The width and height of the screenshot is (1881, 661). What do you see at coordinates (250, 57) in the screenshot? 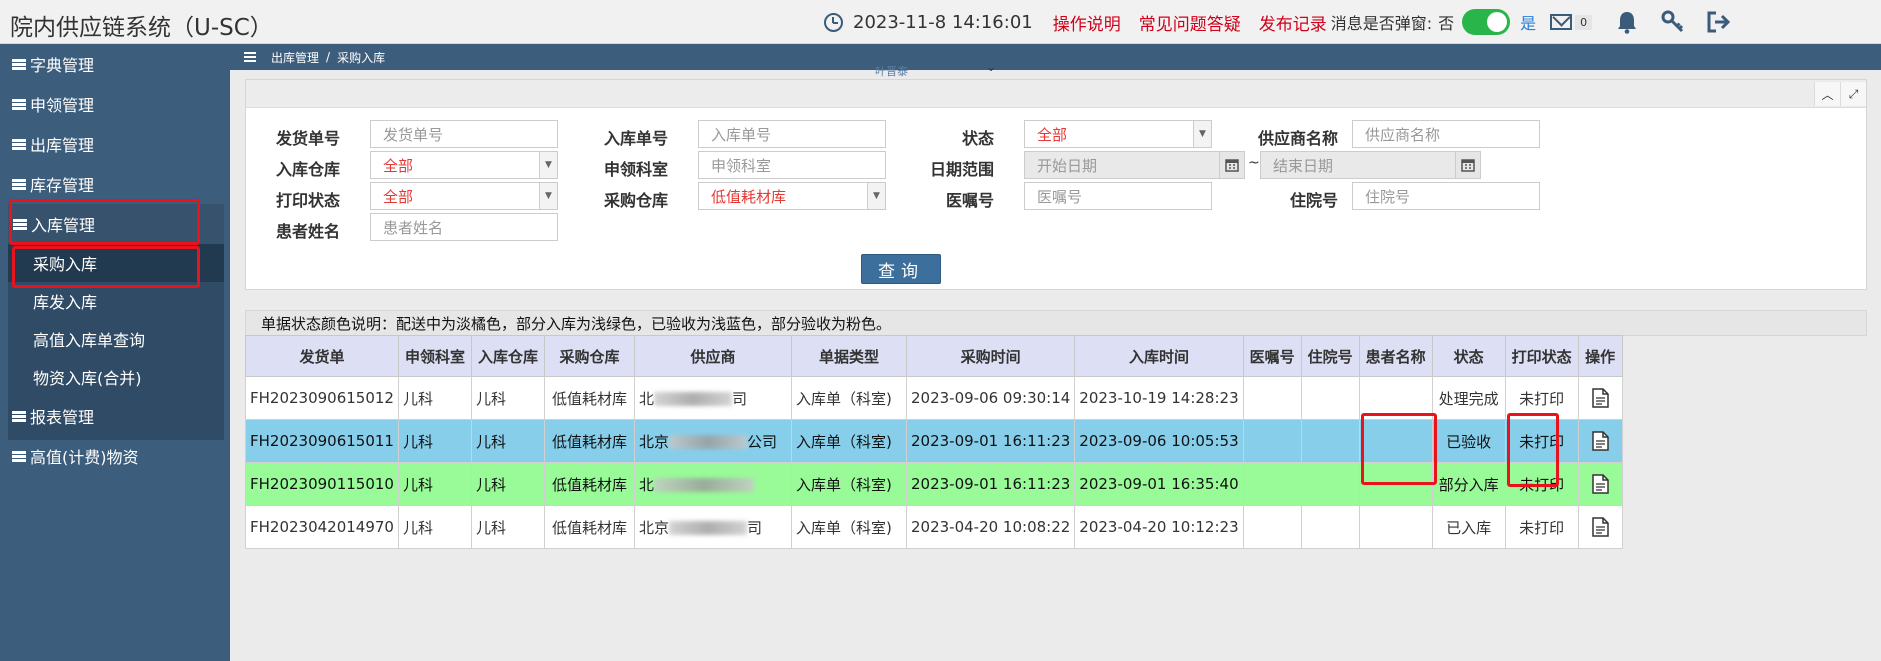
I see `menu-toggle-icon` at bounding box center [250, 57].